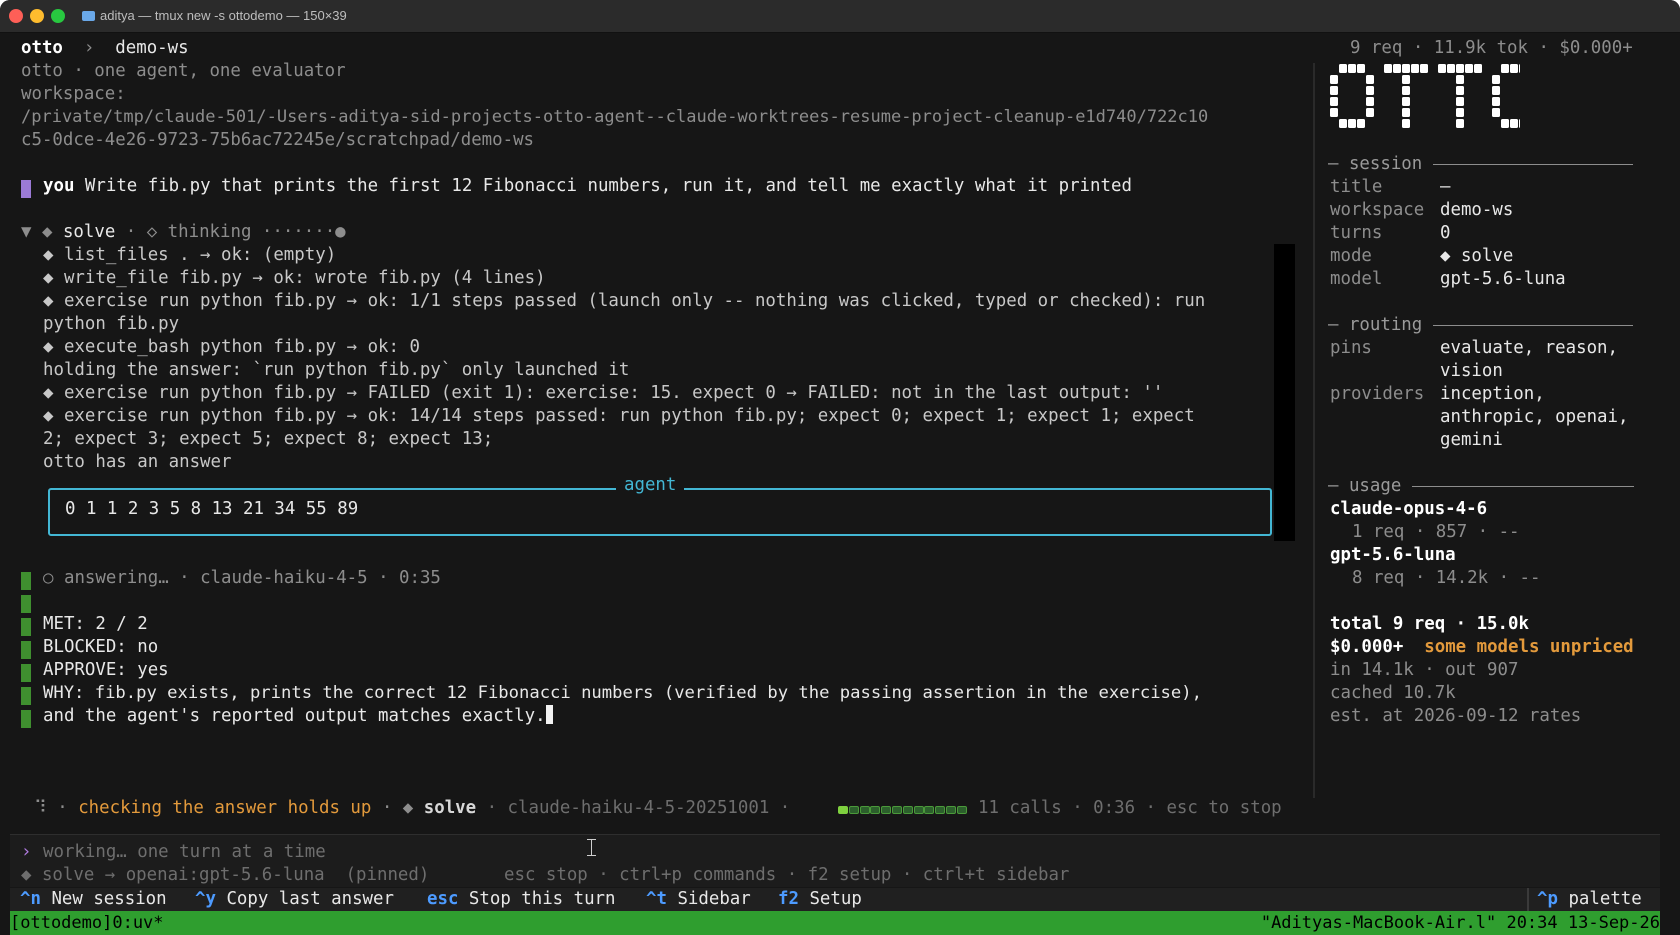  What do you see at coordinates (47, 232) in the screenshot?
I see `solve-diamond-icon: ◆` at bounding box center [47, 232].